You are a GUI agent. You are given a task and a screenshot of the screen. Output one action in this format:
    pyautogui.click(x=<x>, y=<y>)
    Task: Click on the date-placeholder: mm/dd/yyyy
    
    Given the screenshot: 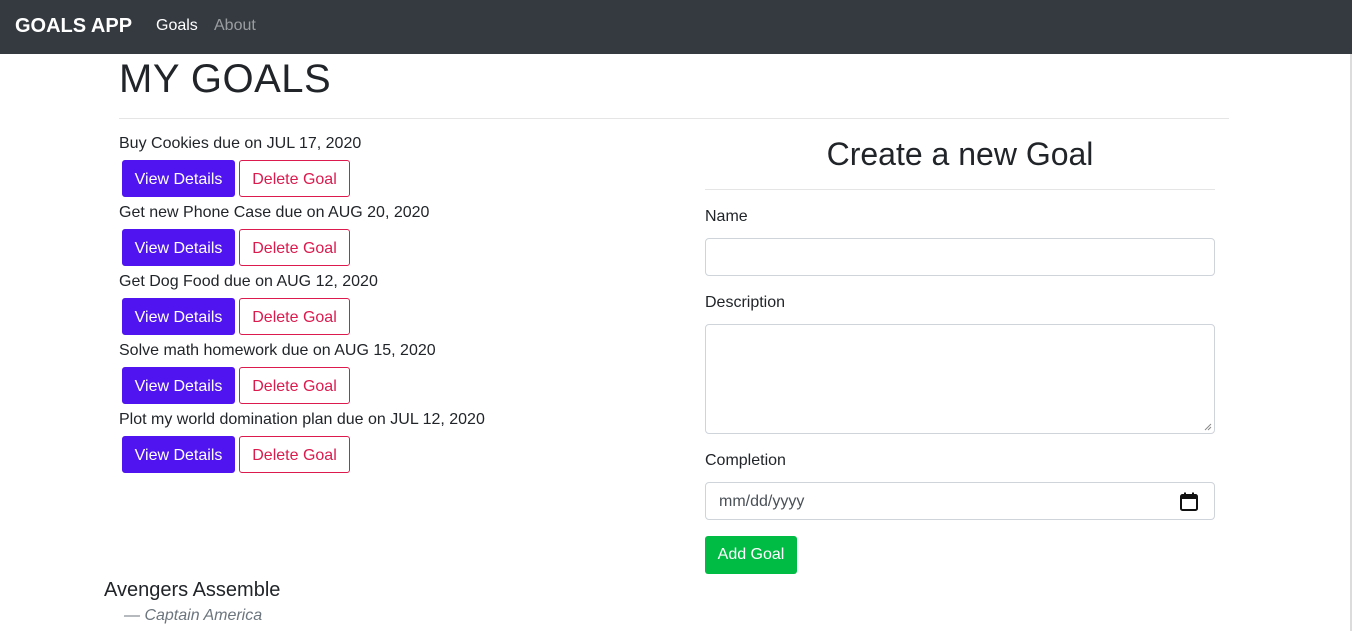 What is the action you would take?
    pyautogui.click(x=762, y=501)
    